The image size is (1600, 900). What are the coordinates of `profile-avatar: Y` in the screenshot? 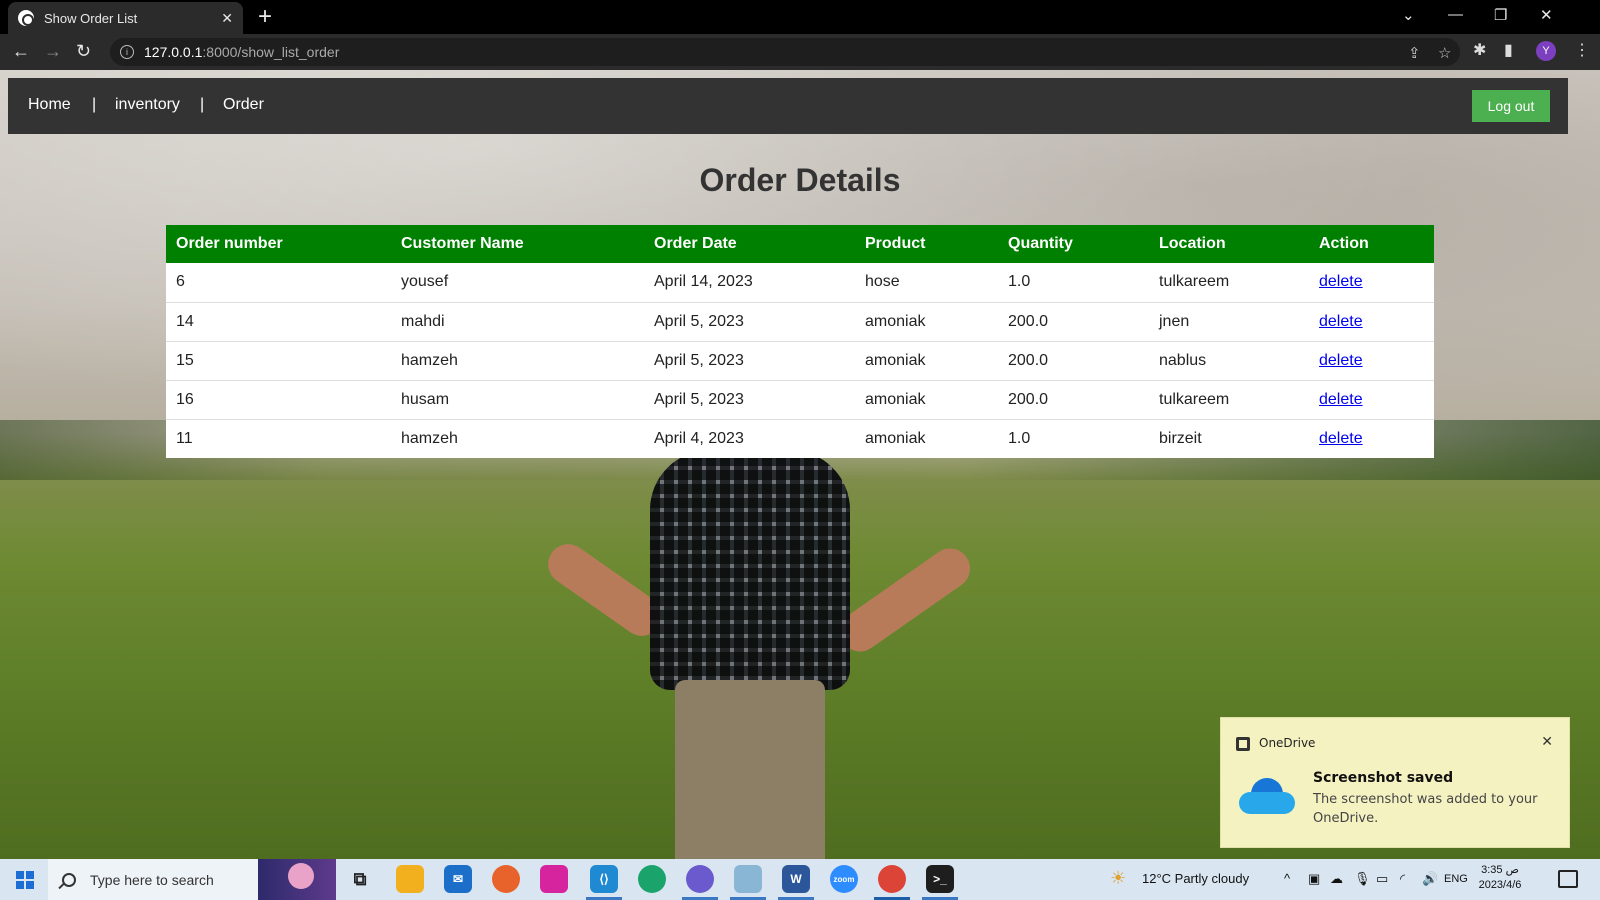 It's located at (1546, 51).